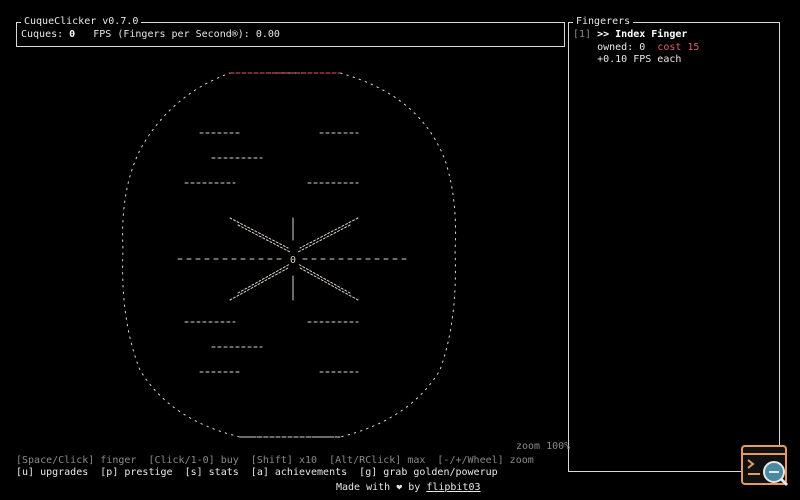  I want to click on shop-item-rate: +0.10 FPS each, so click(639, 59).